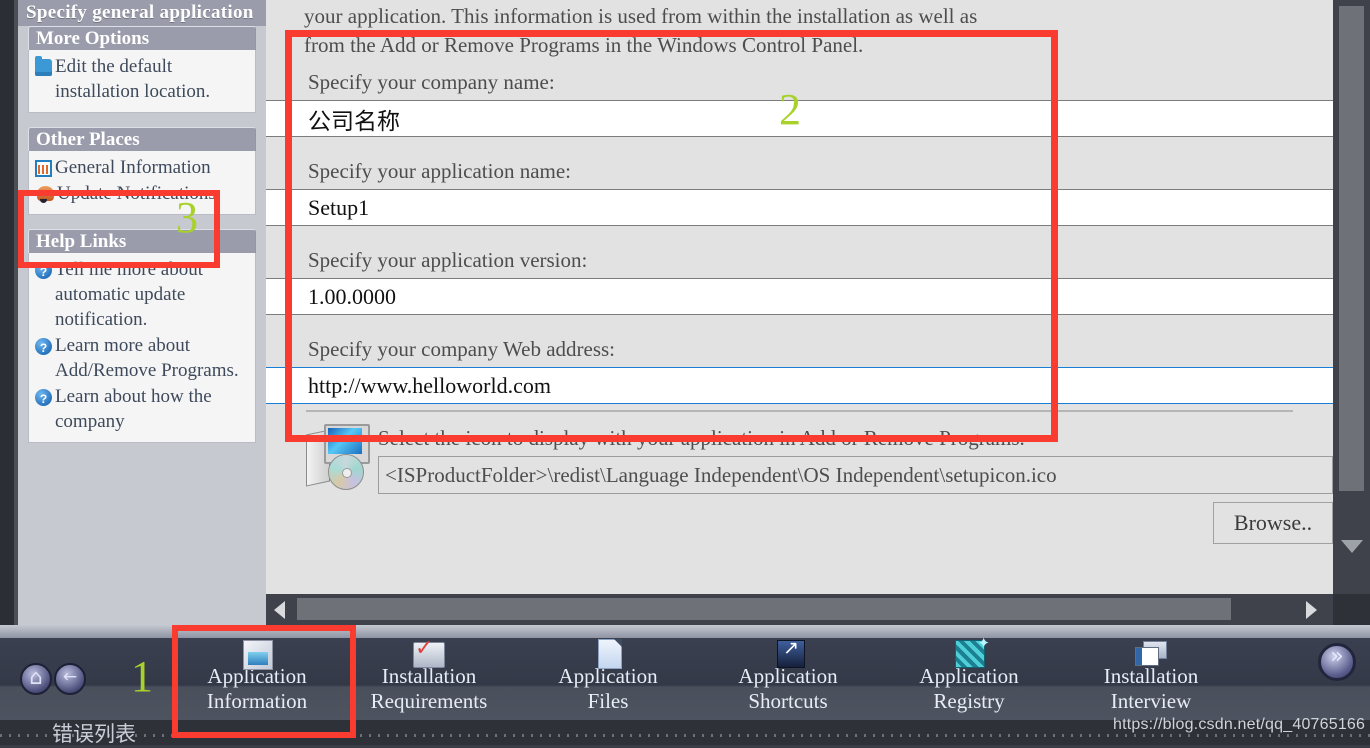 Image resolution: width=1370 pixels, height=748 pixels. I want to click on company-name-value: 公司名称, so click(354, 121).